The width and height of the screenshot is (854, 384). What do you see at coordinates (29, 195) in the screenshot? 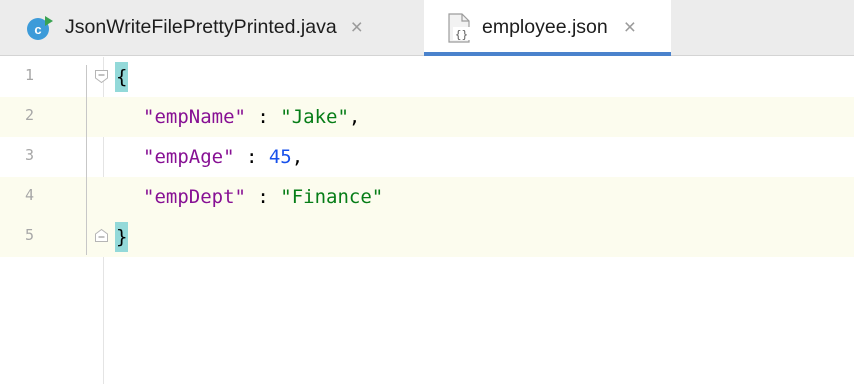
I see `line-number: 4` at bounding box center [29, 195].